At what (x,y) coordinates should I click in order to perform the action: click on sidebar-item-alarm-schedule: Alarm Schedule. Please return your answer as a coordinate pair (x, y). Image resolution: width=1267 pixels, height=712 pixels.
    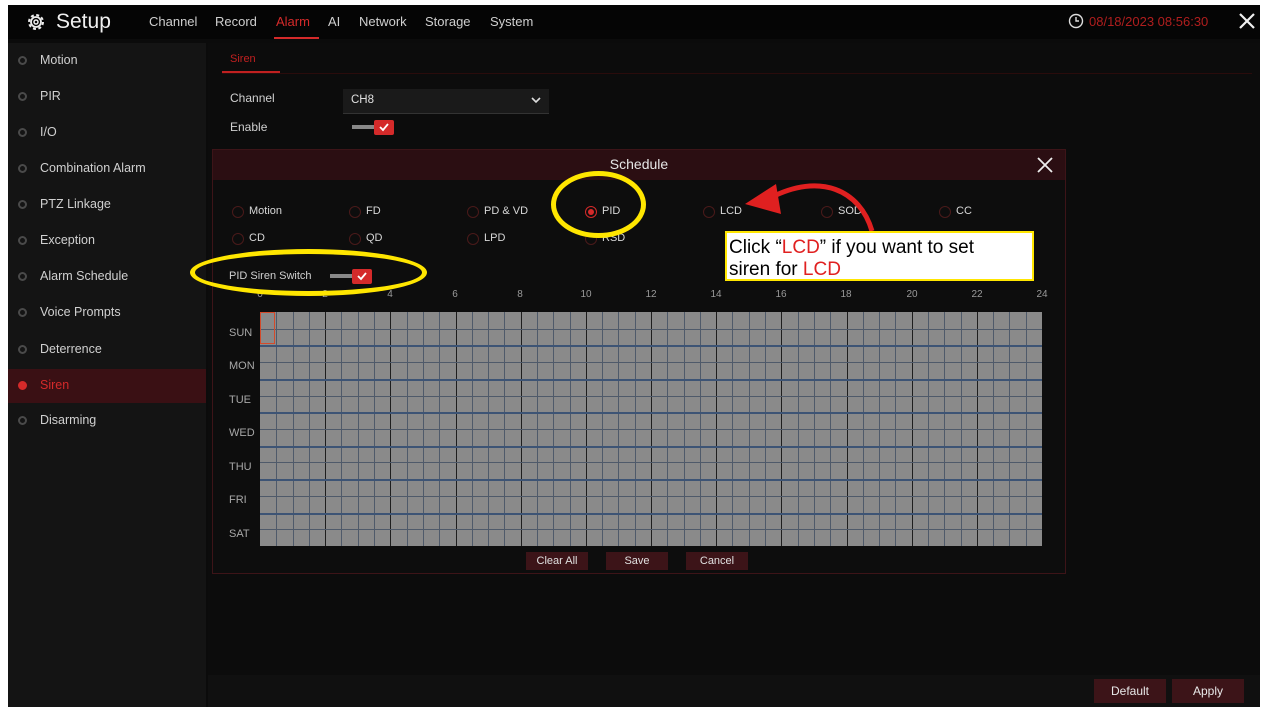
    Looking at the image, I should click on (107, 277).